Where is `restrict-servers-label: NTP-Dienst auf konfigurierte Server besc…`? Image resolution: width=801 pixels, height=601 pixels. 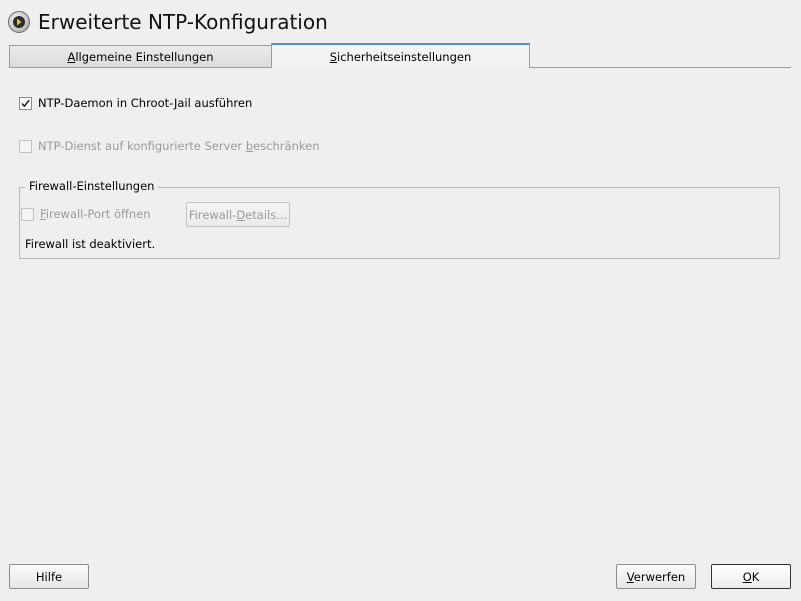 restrict-servers-label: NTP-Dienst auf konfigurierte Server besc… is located at coordinates (179, 146).